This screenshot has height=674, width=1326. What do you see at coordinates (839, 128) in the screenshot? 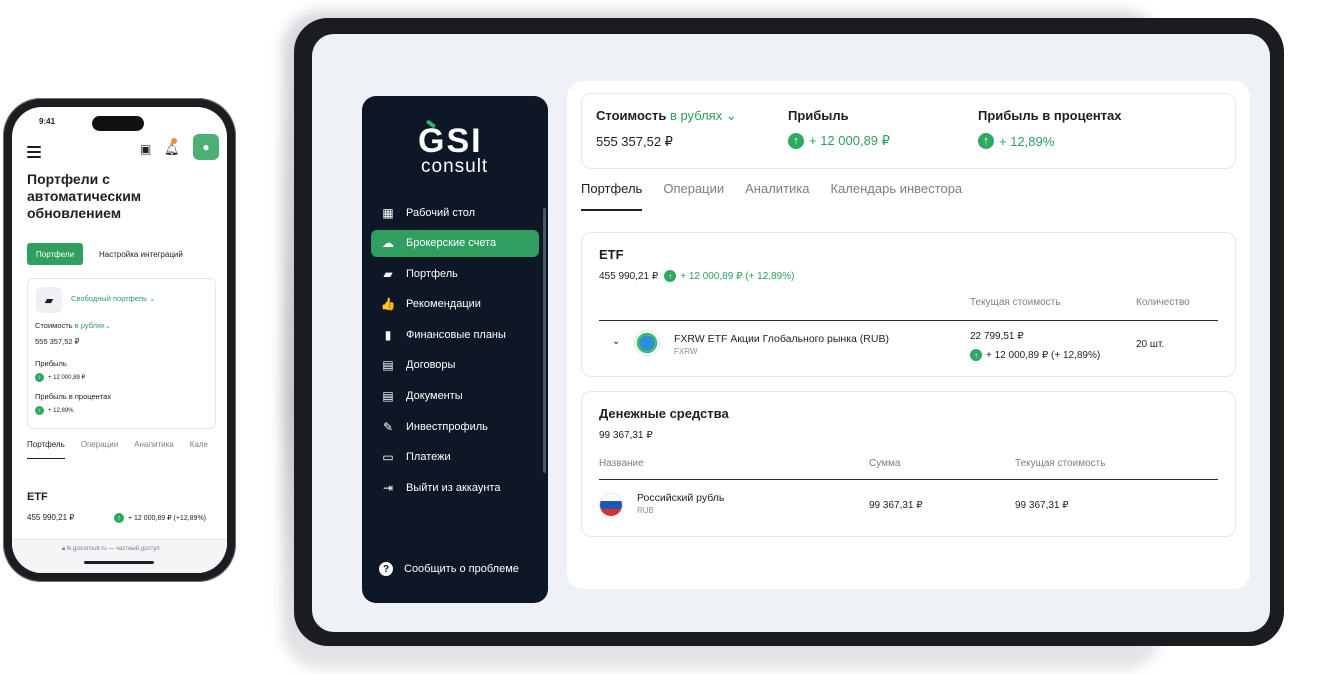
I see `summary-profit: Прибыль ↑ + 12 000,89 ₽` at bounding box center [839, 128].